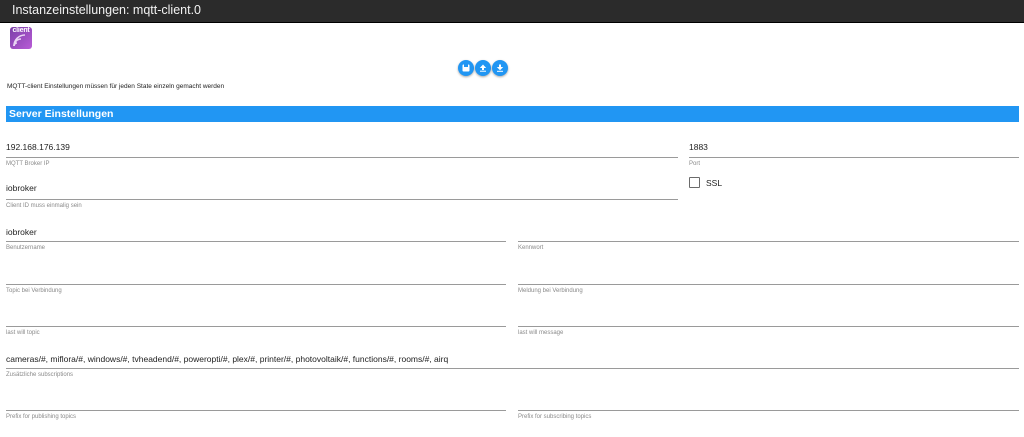 The image size is (1024, 437). Describe the element at coordinates (26, 248) in the screenshot. I see `username-label: Benutzername` at that location.